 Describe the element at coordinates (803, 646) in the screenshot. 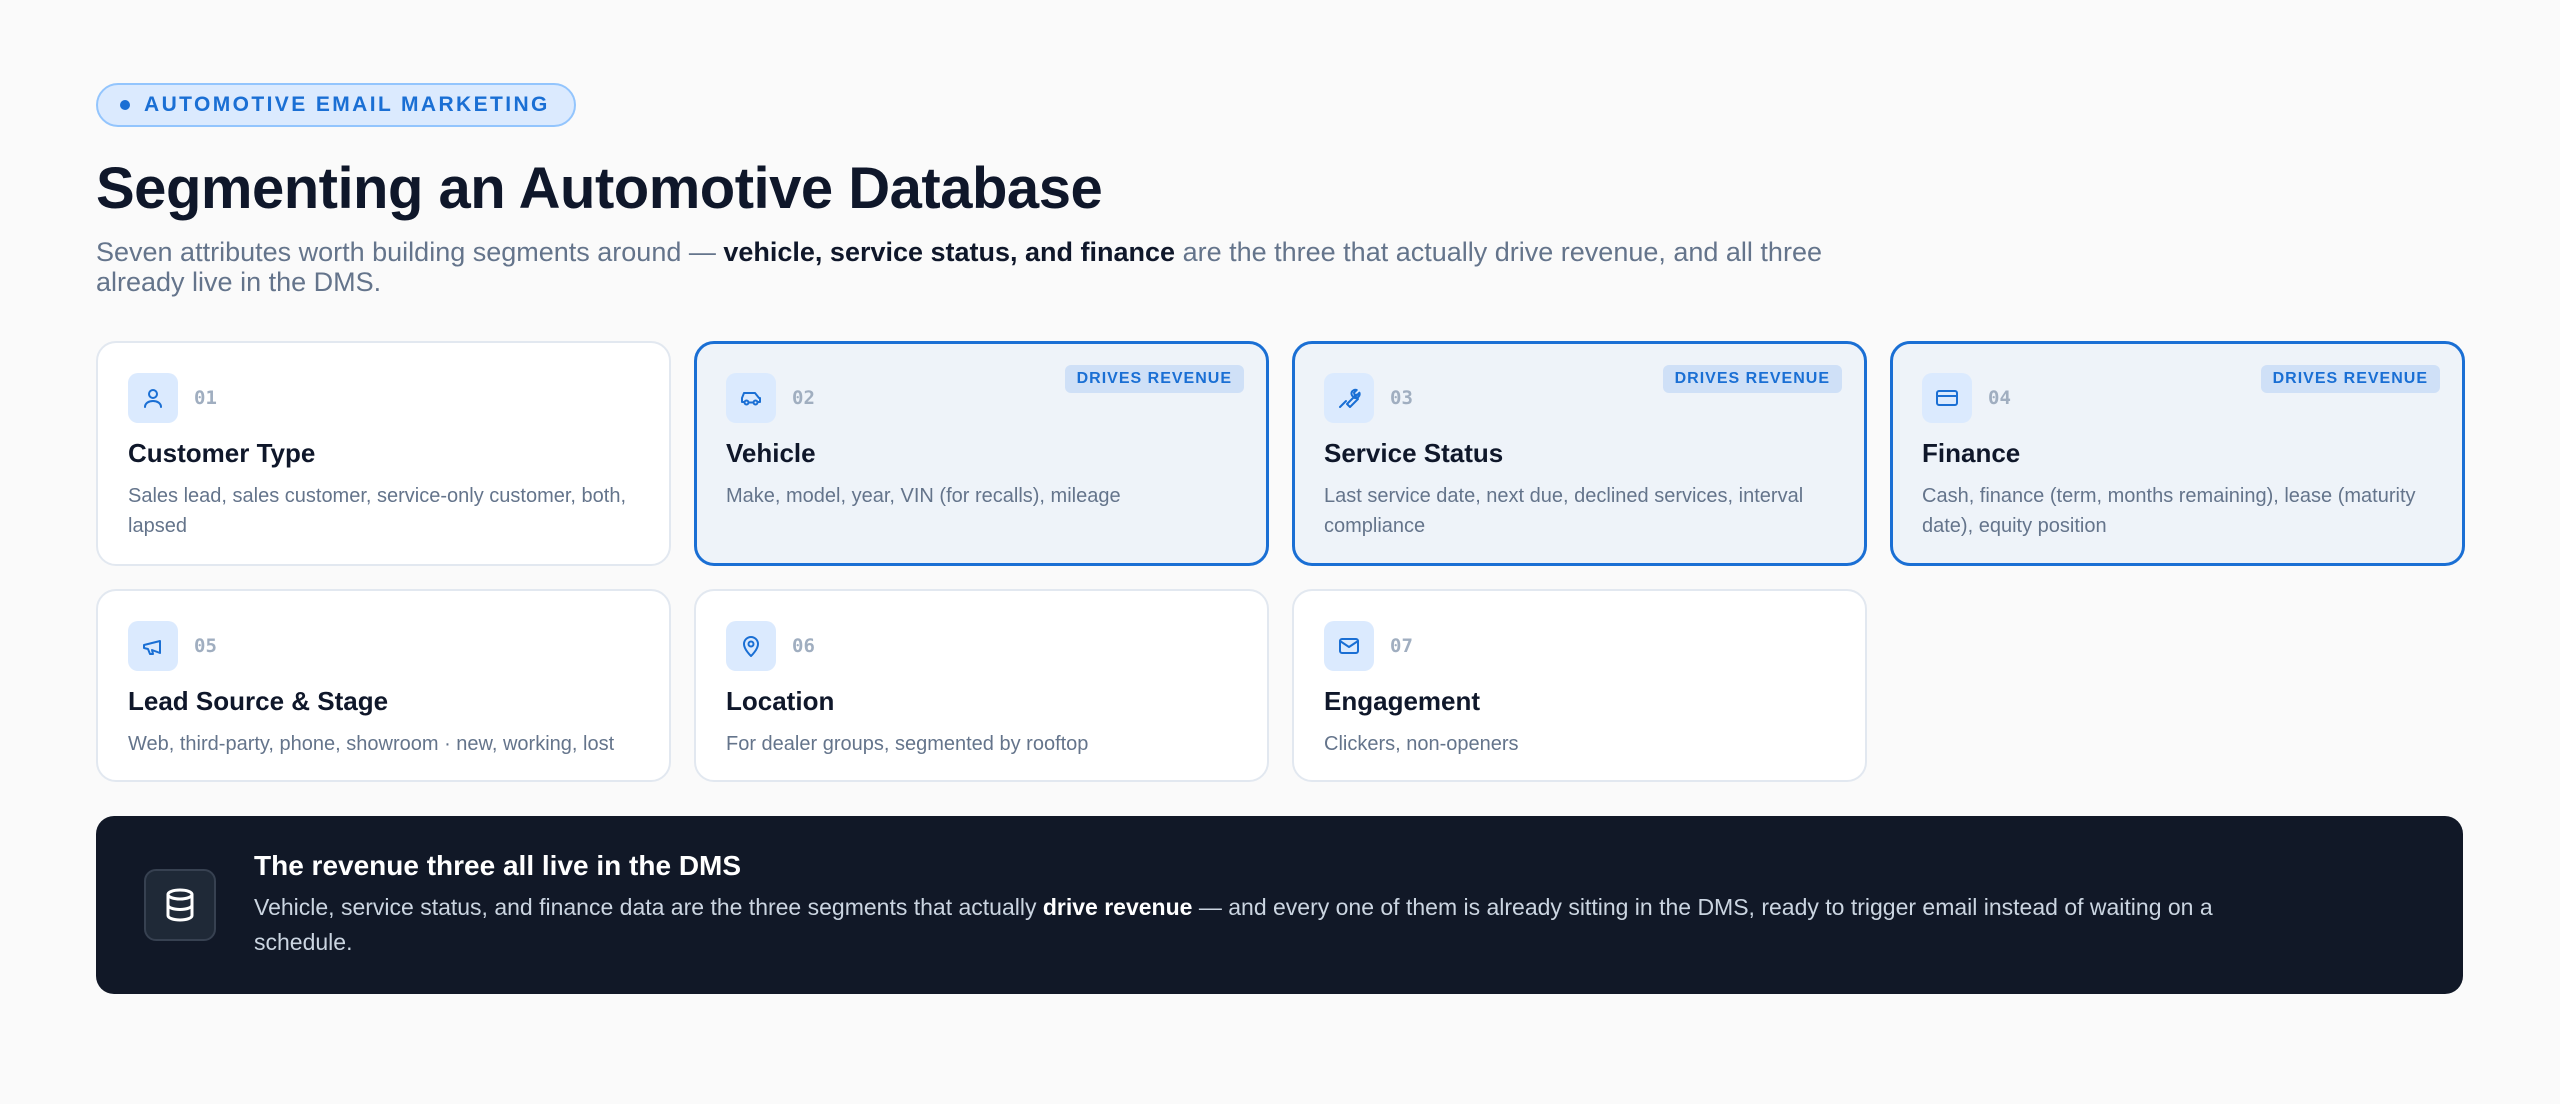

I see `card-number: 06` at that location.